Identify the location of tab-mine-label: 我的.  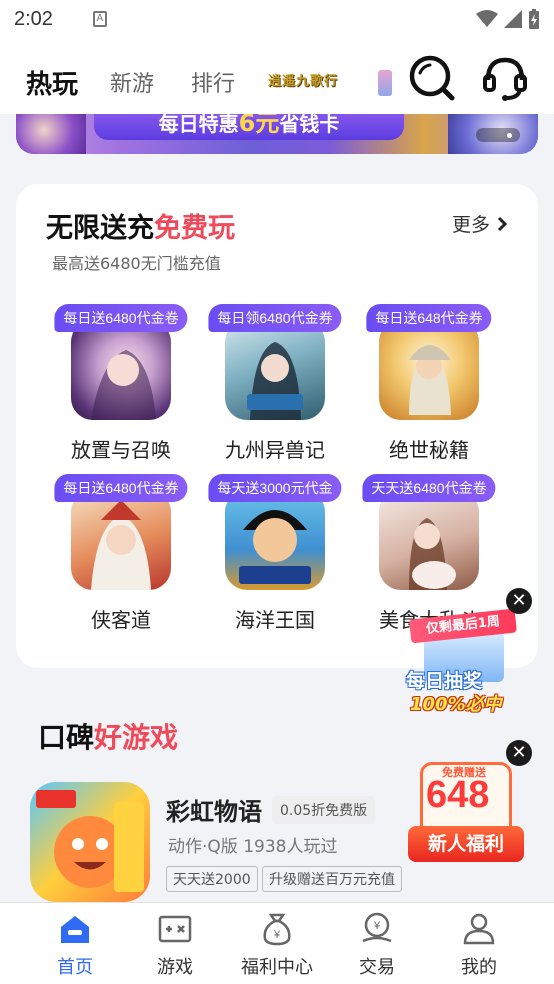
(479, 967).